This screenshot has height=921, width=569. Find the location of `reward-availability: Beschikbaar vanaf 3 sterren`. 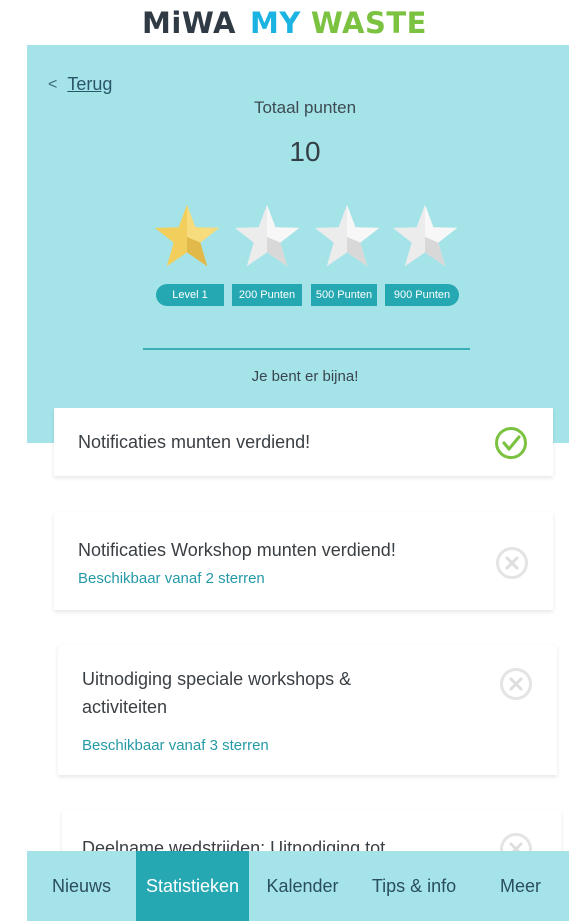

reward-availability: Beschikbaar vanaf 3 sterren is located at coordinates (175, 745).